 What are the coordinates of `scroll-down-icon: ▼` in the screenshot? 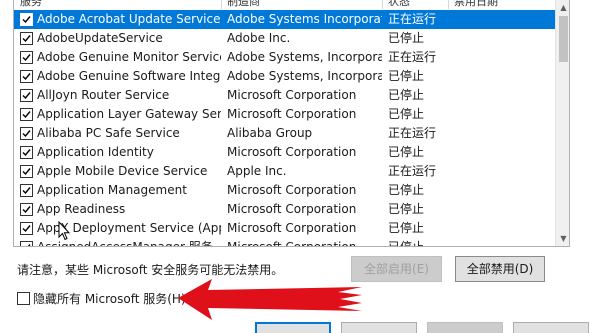 It's located at (562, 238).